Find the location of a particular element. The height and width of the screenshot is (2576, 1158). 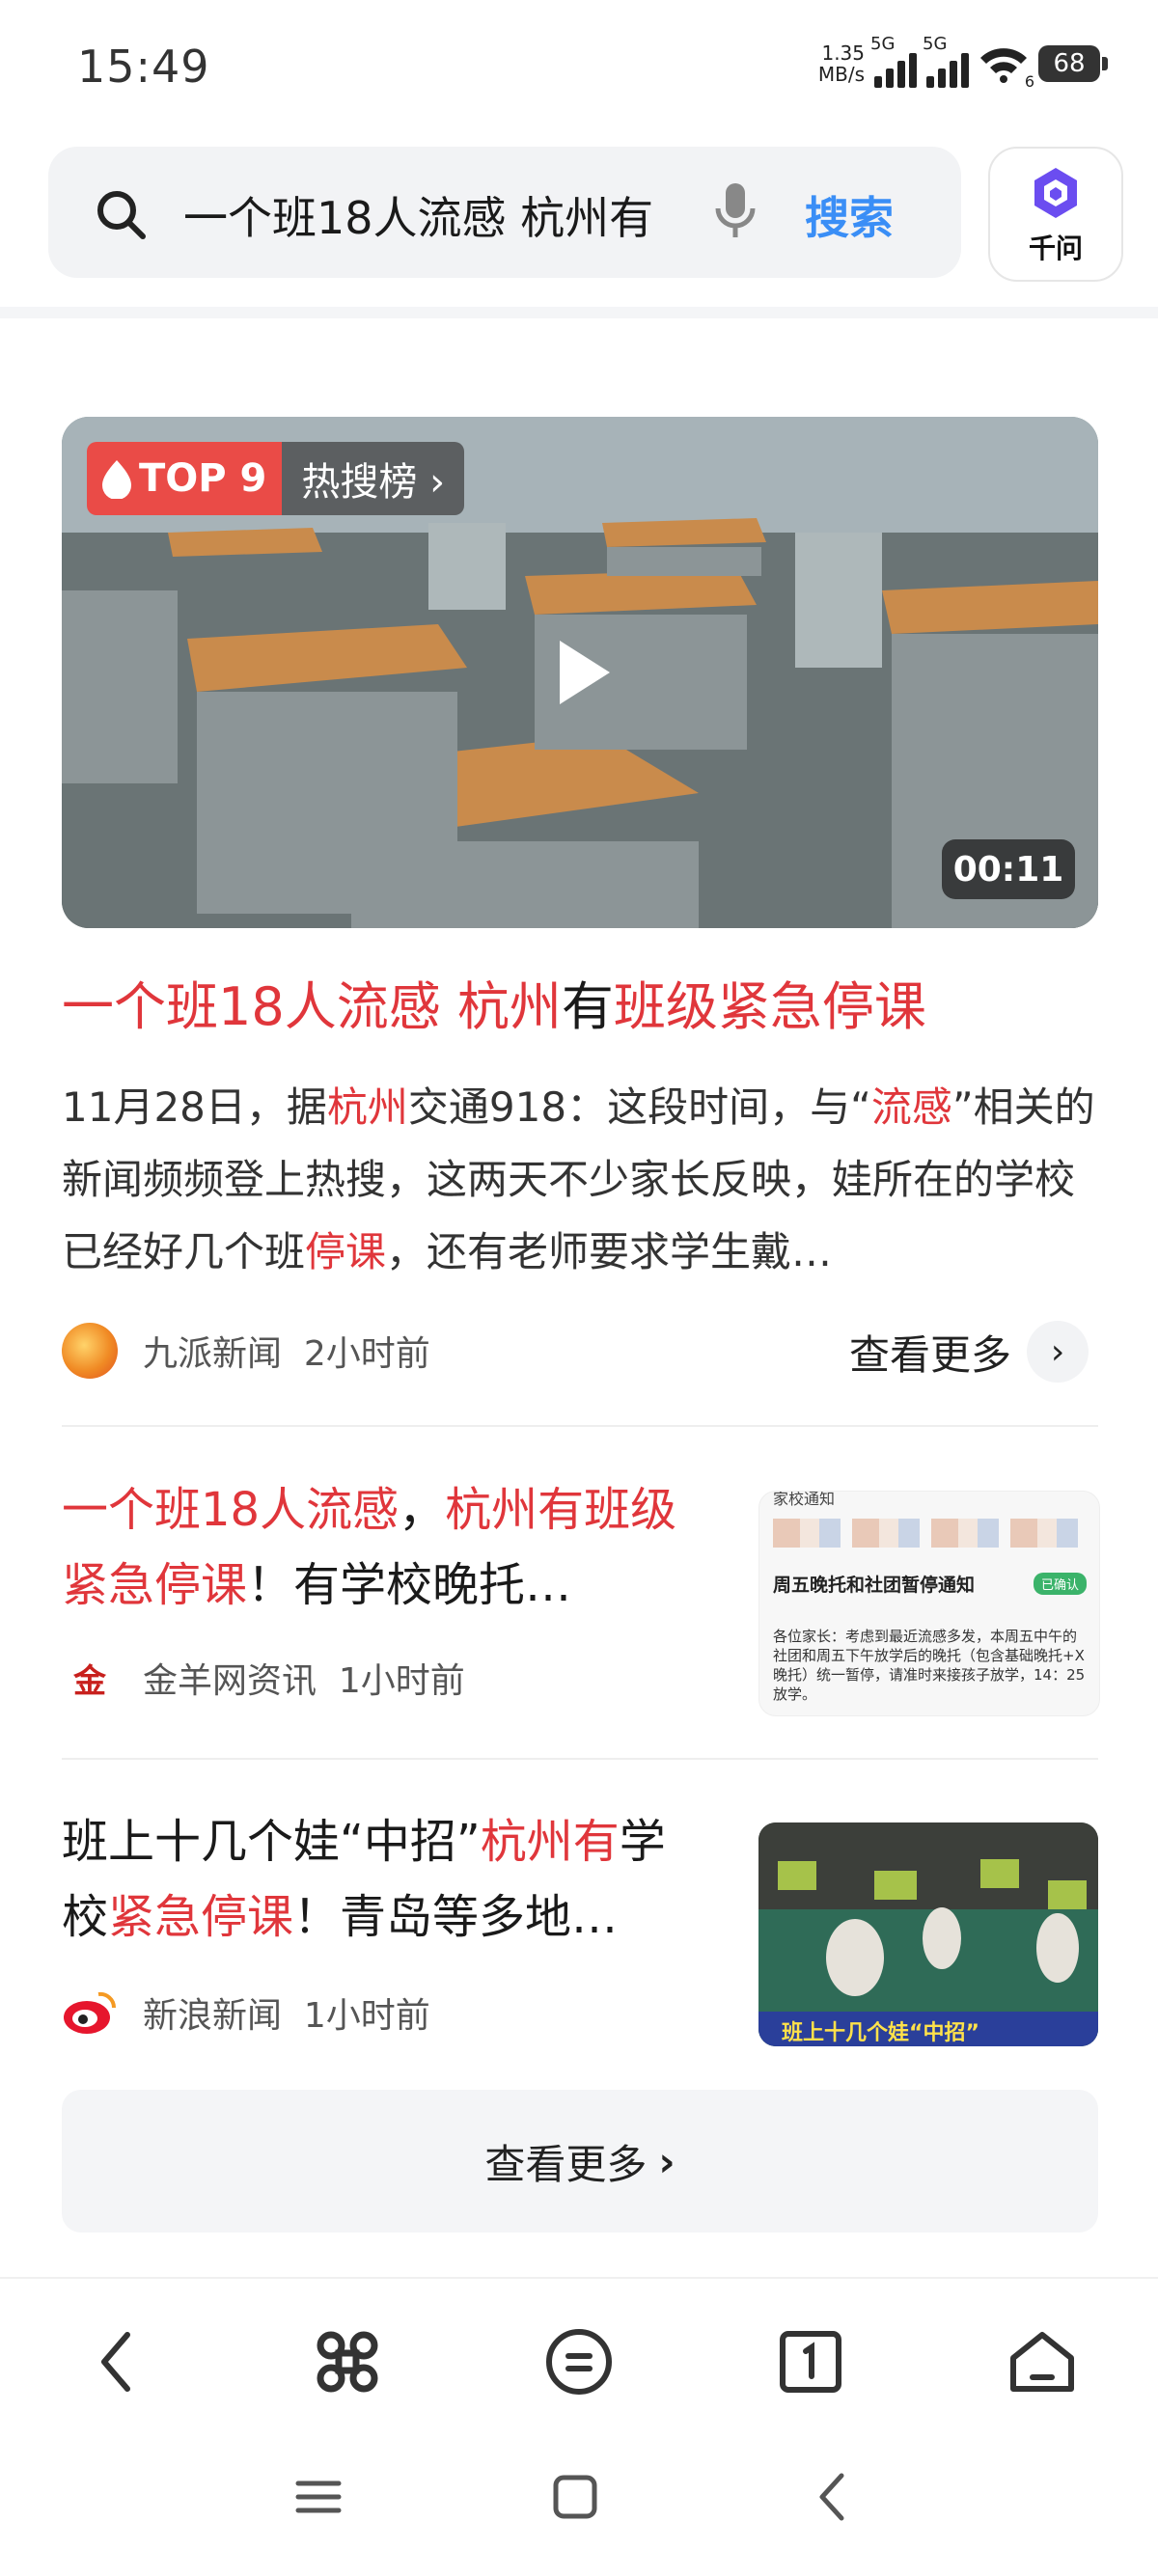

signal-type-1: 5G is located at coordinates (883, 44).